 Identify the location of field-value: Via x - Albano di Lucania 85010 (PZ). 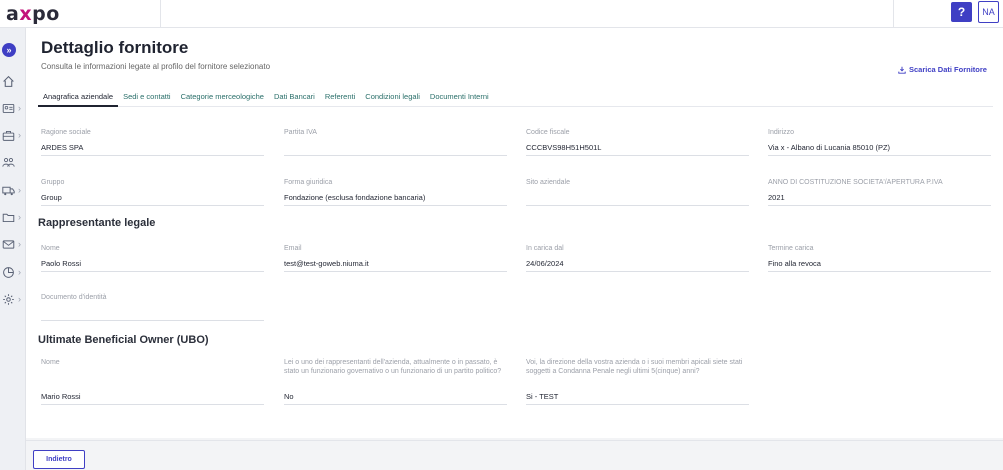
(829, 147).